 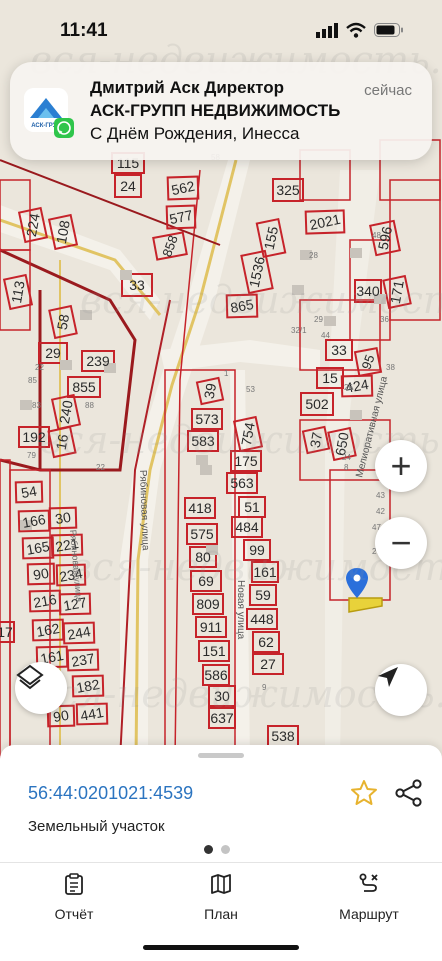 What do you see at coordinates (34, 521) in the screenshot?
I see `parcel-number: 166` at bounding box center [34, 521].